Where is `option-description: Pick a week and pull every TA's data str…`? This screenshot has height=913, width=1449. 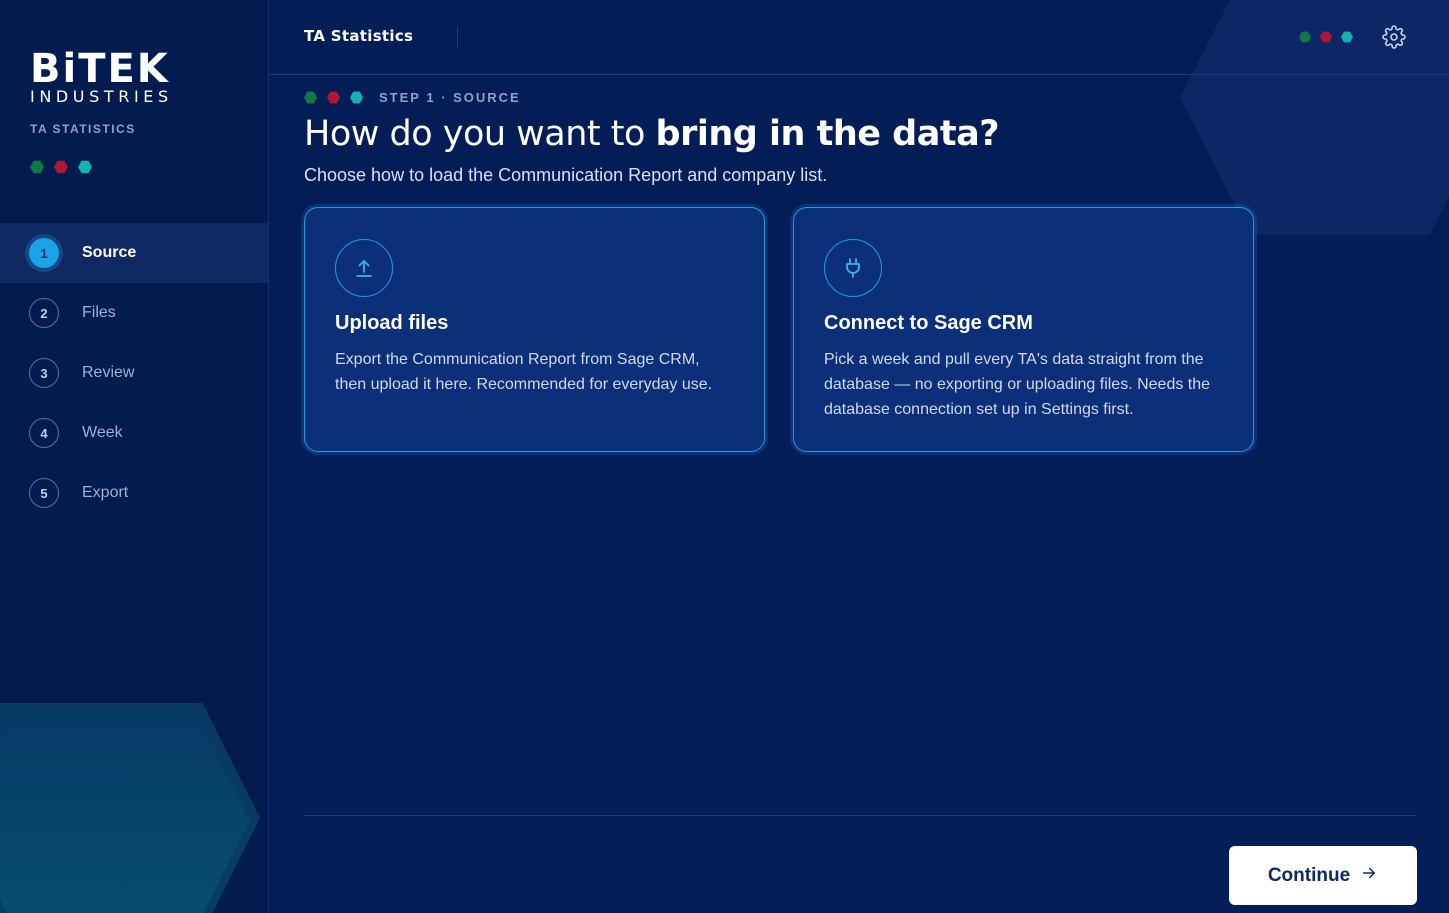
option-description: Pick a week and pull every TA's data str… is located at coordinates (1017, 384).